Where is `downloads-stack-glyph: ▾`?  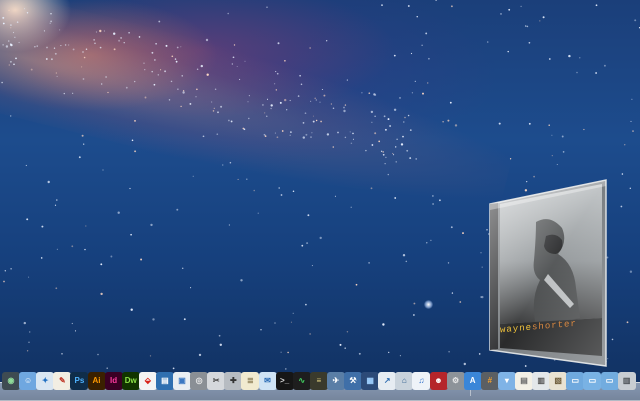
downloads-stack-glyph: ▾ is located at coordinates (506, 380).